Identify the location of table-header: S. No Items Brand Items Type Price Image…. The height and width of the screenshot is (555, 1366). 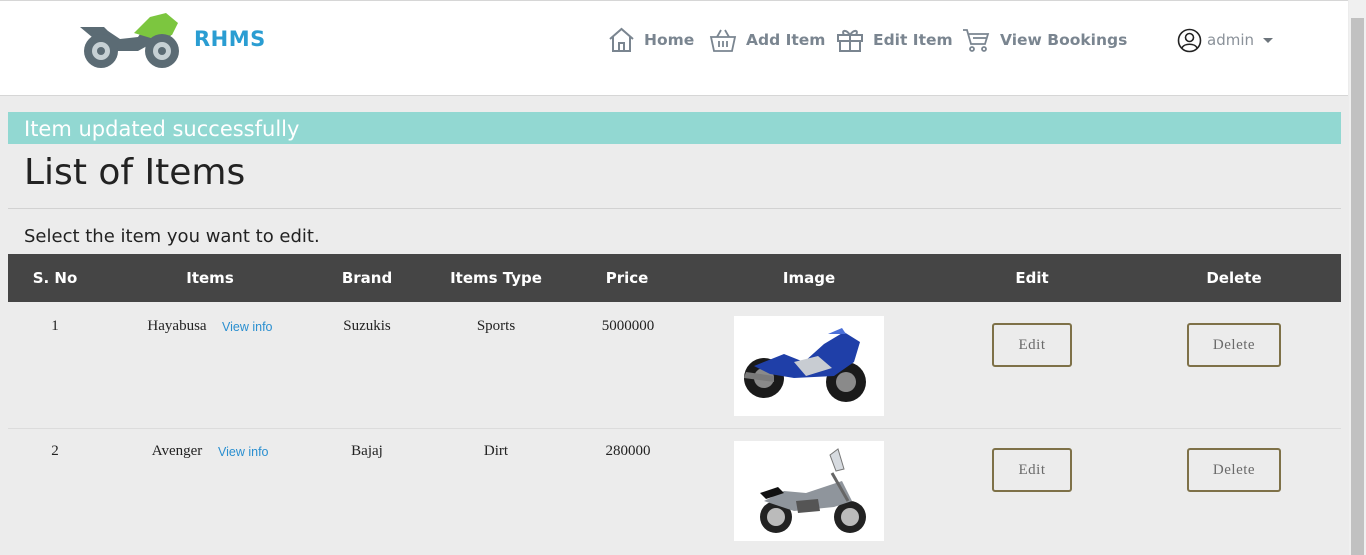
(674, 278).